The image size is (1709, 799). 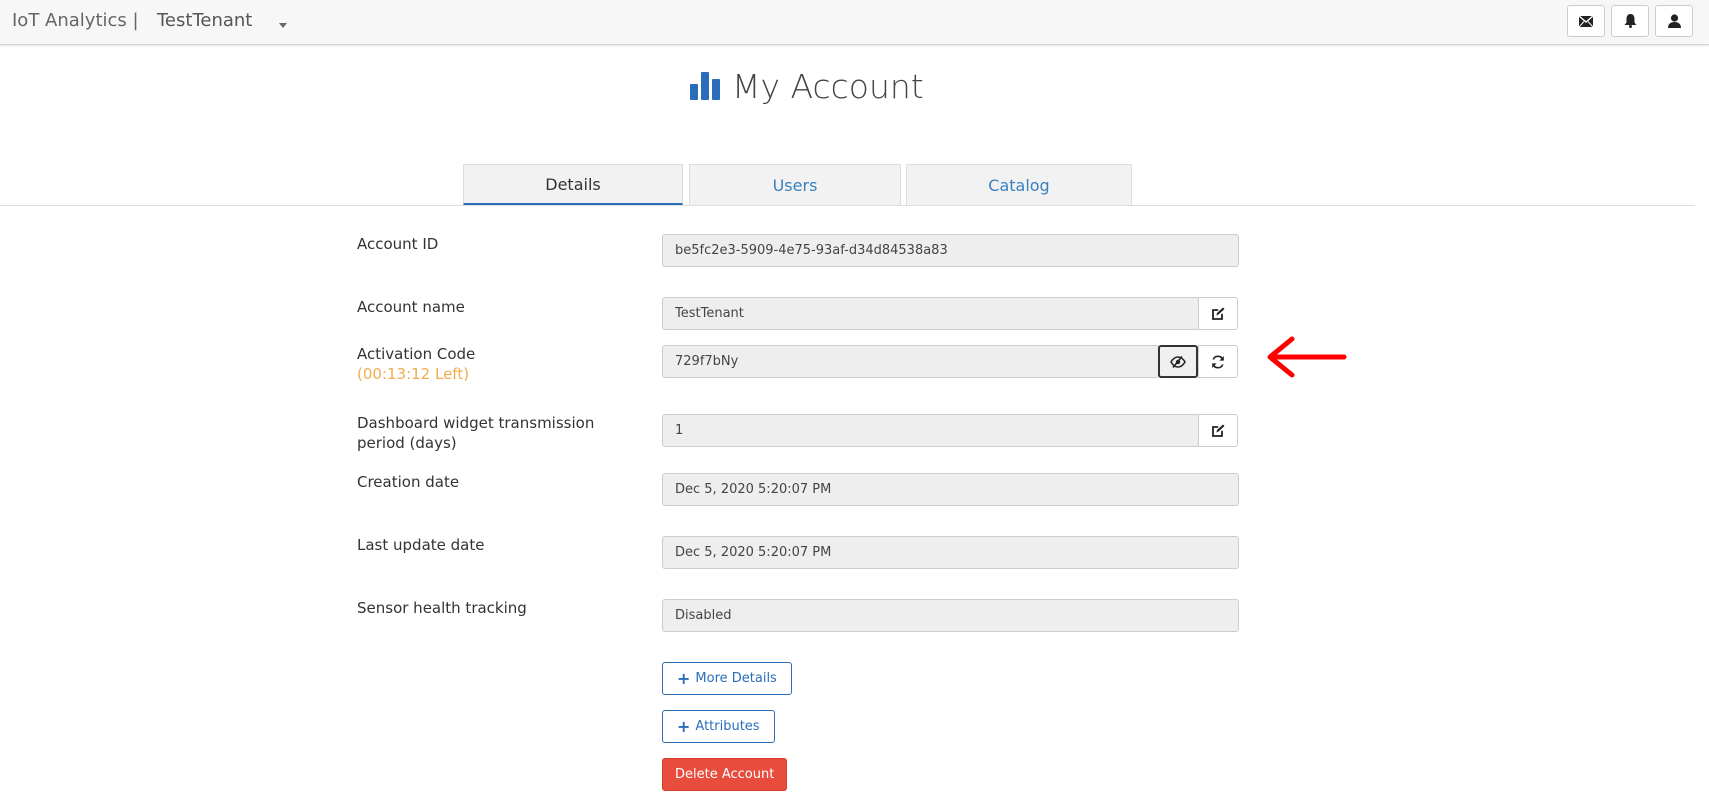 What do you see at coordinates (442, 608) in the screenshot?
I see `sensor-health-label: Sensor health tracking` at bounding box center [442, 608].